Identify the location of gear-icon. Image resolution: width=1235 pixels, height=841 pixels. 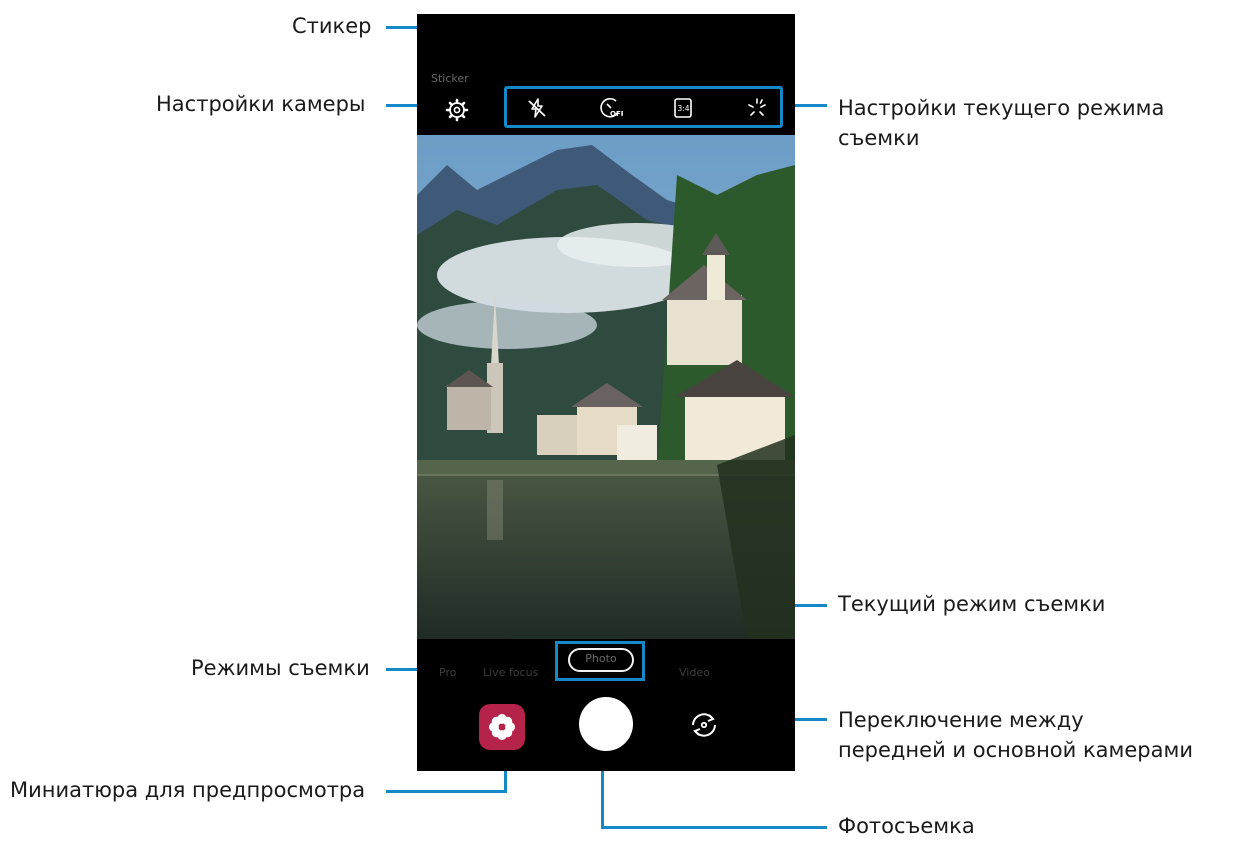
(457, 110).